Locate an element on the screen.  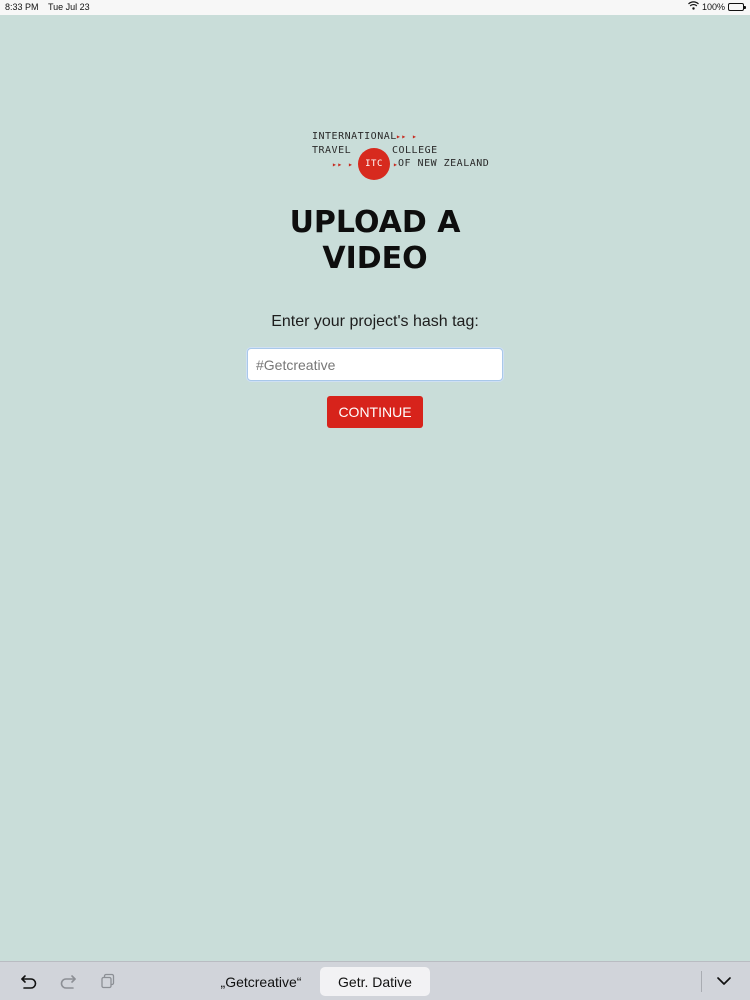
logo-line-international: INTERNATIONAL is located at coordinates (354, 136).